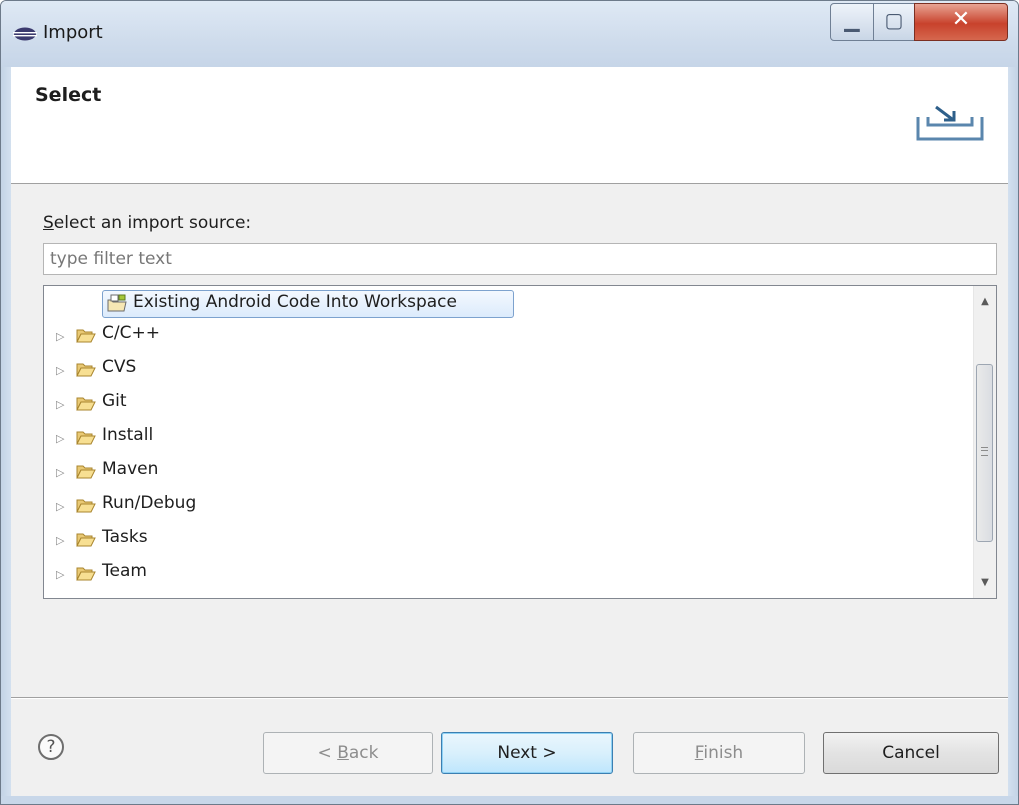 The height and width of the screenshot is (805, 1019). What do you see at coordinates (985, 301) in the screenshot?
I see `scroll-up-arrow-icon: ▲` at bounding box center [985, 301].